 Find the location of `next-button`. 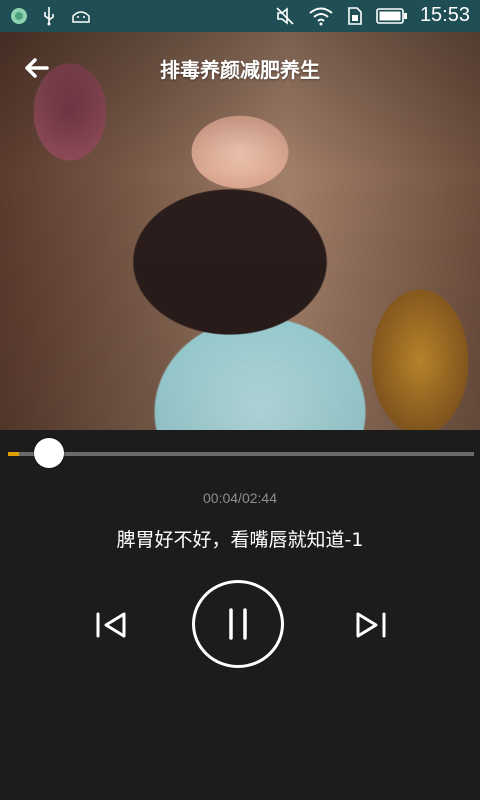

next-button is located at coordinates (370, 625).